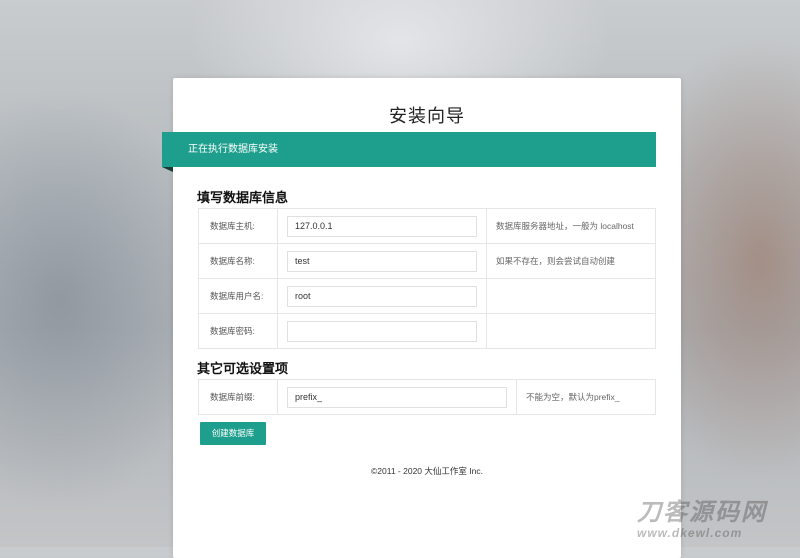  What do you see at coordinates (586, 397) in the screenshot?
I see `db-prefix-help: 不能为空，默认为prefix_` at bounding box center [586, 397].